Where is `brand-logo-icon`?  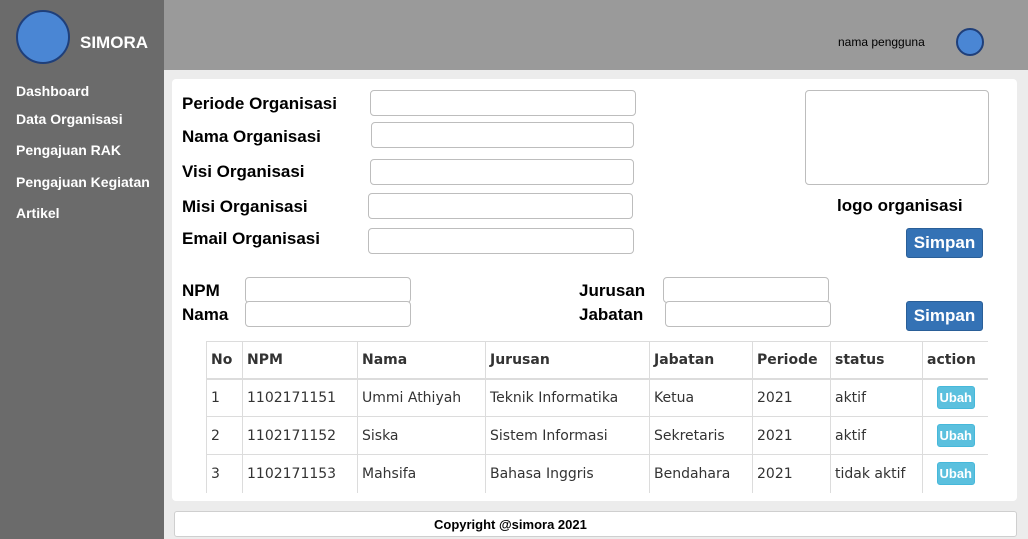 brand-logo-icon is located at coordinates (43, 37).